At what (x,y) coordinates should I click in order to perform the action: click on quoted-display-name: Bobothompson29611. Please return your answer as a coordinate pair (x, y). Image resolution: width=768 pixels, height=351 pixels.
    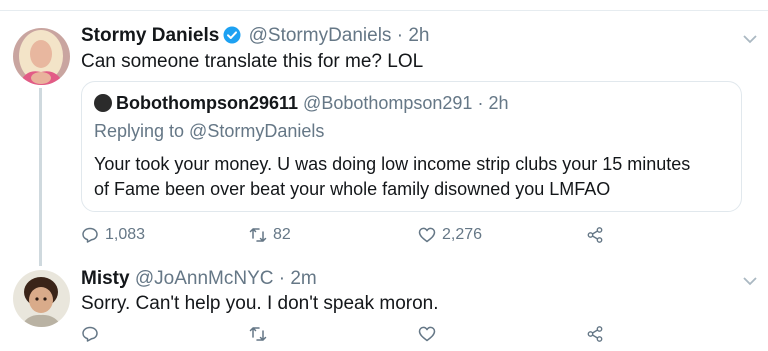
    Looking at the image, I should click on (207, 103).